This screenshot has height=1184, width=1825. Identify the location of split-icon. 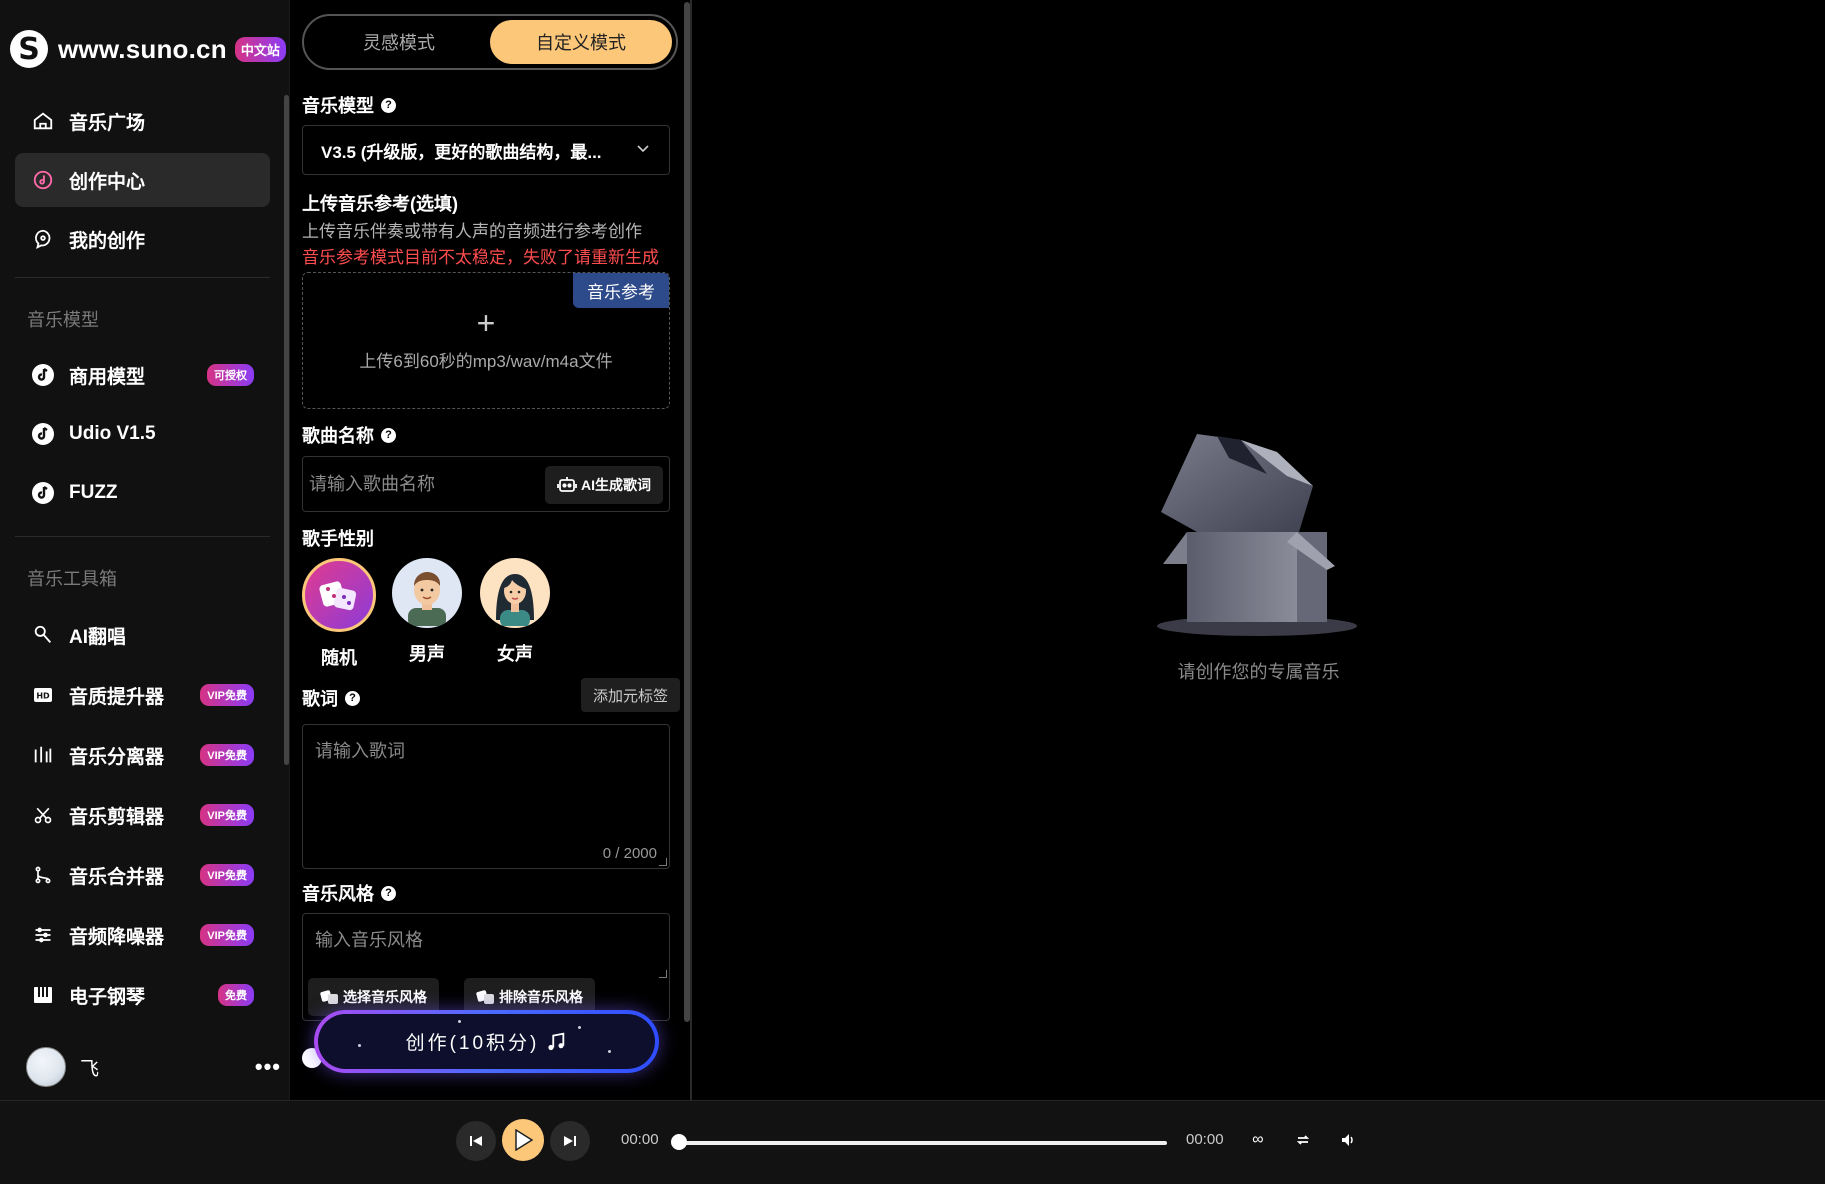
(43, 755).